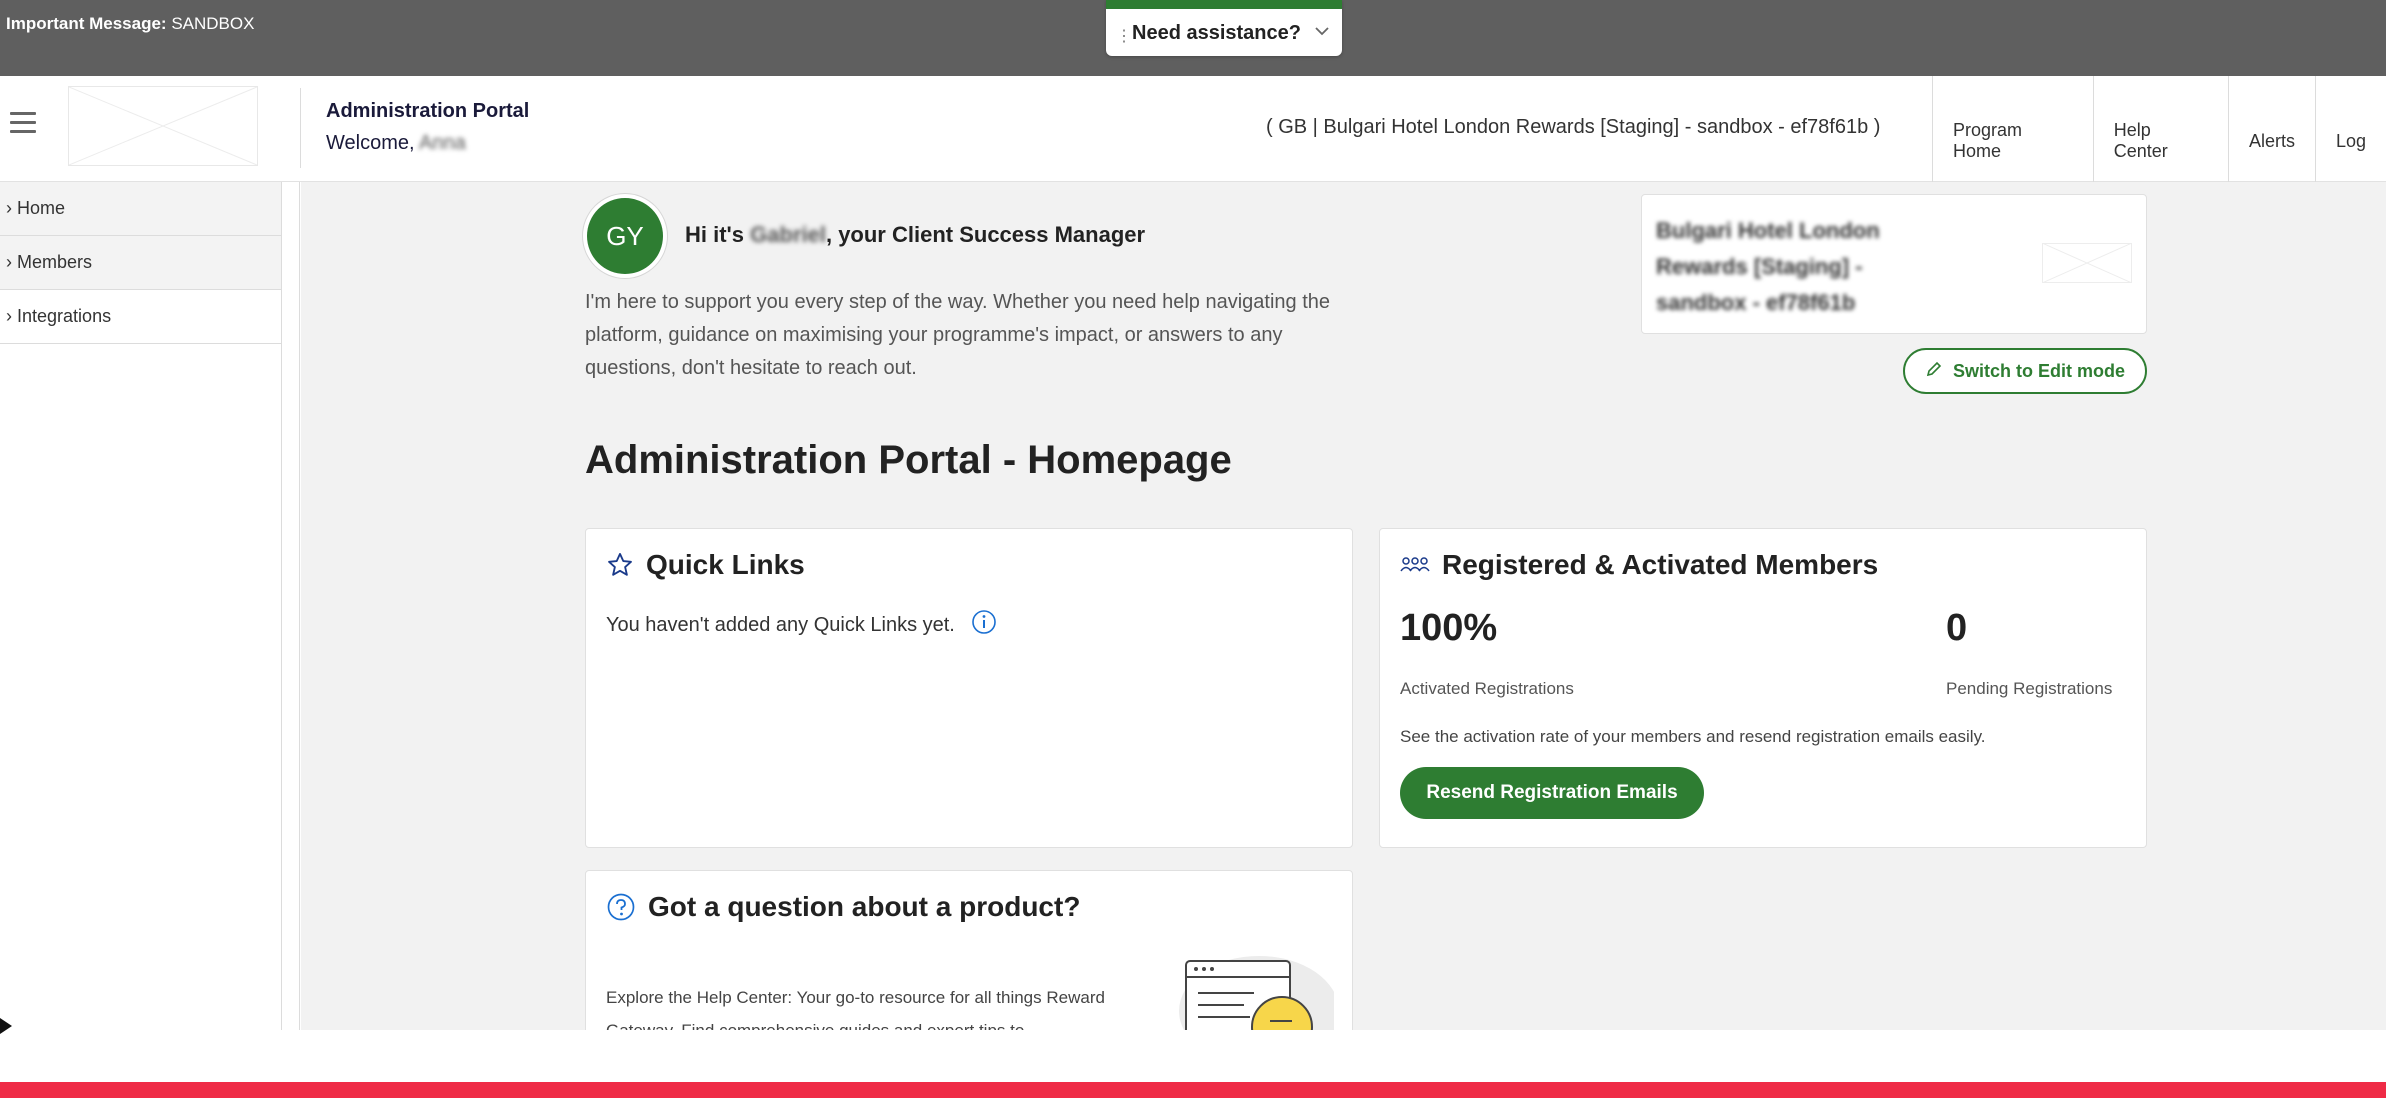  What do you see at coordinates (1660, 564) in the screenshot?
I see `registered-members-title-text: Registered & Activated Members` at bounding box center [1660, 564].